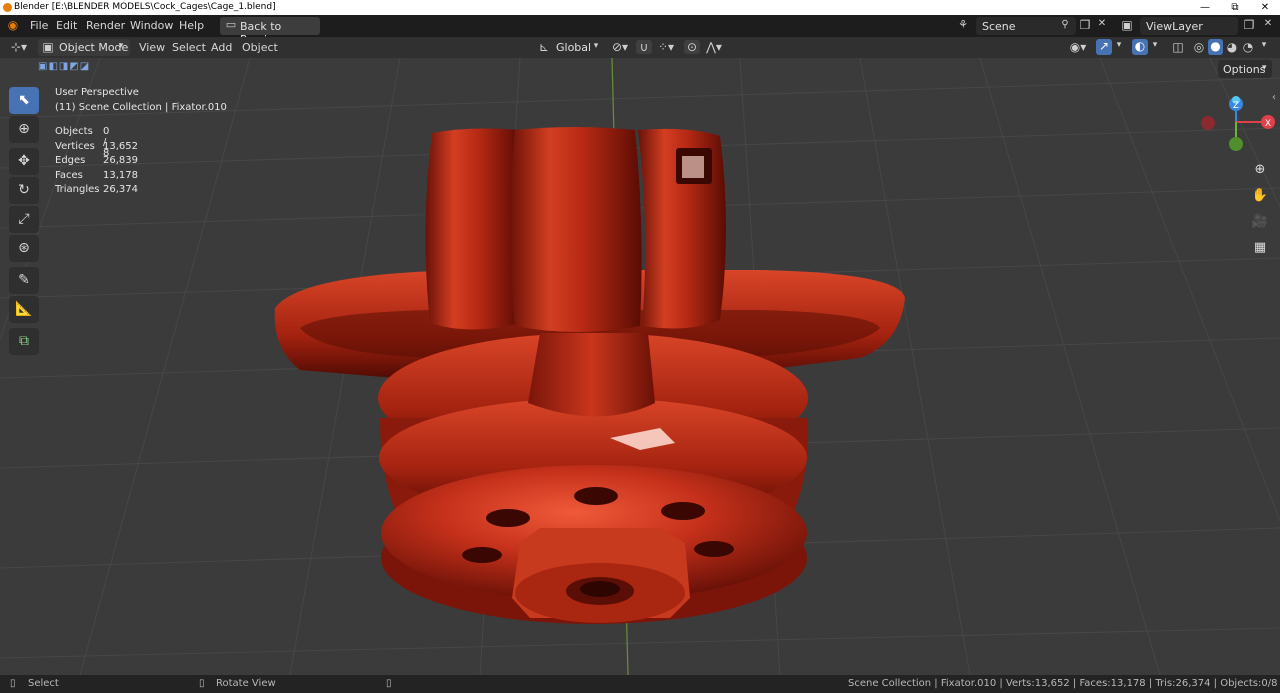 The image size is (1280, 693). What do you see at coordinates (1215, 47) in the screenshot?
I see `solid-shading-icon: ●` at bounding box center [1215, 47].